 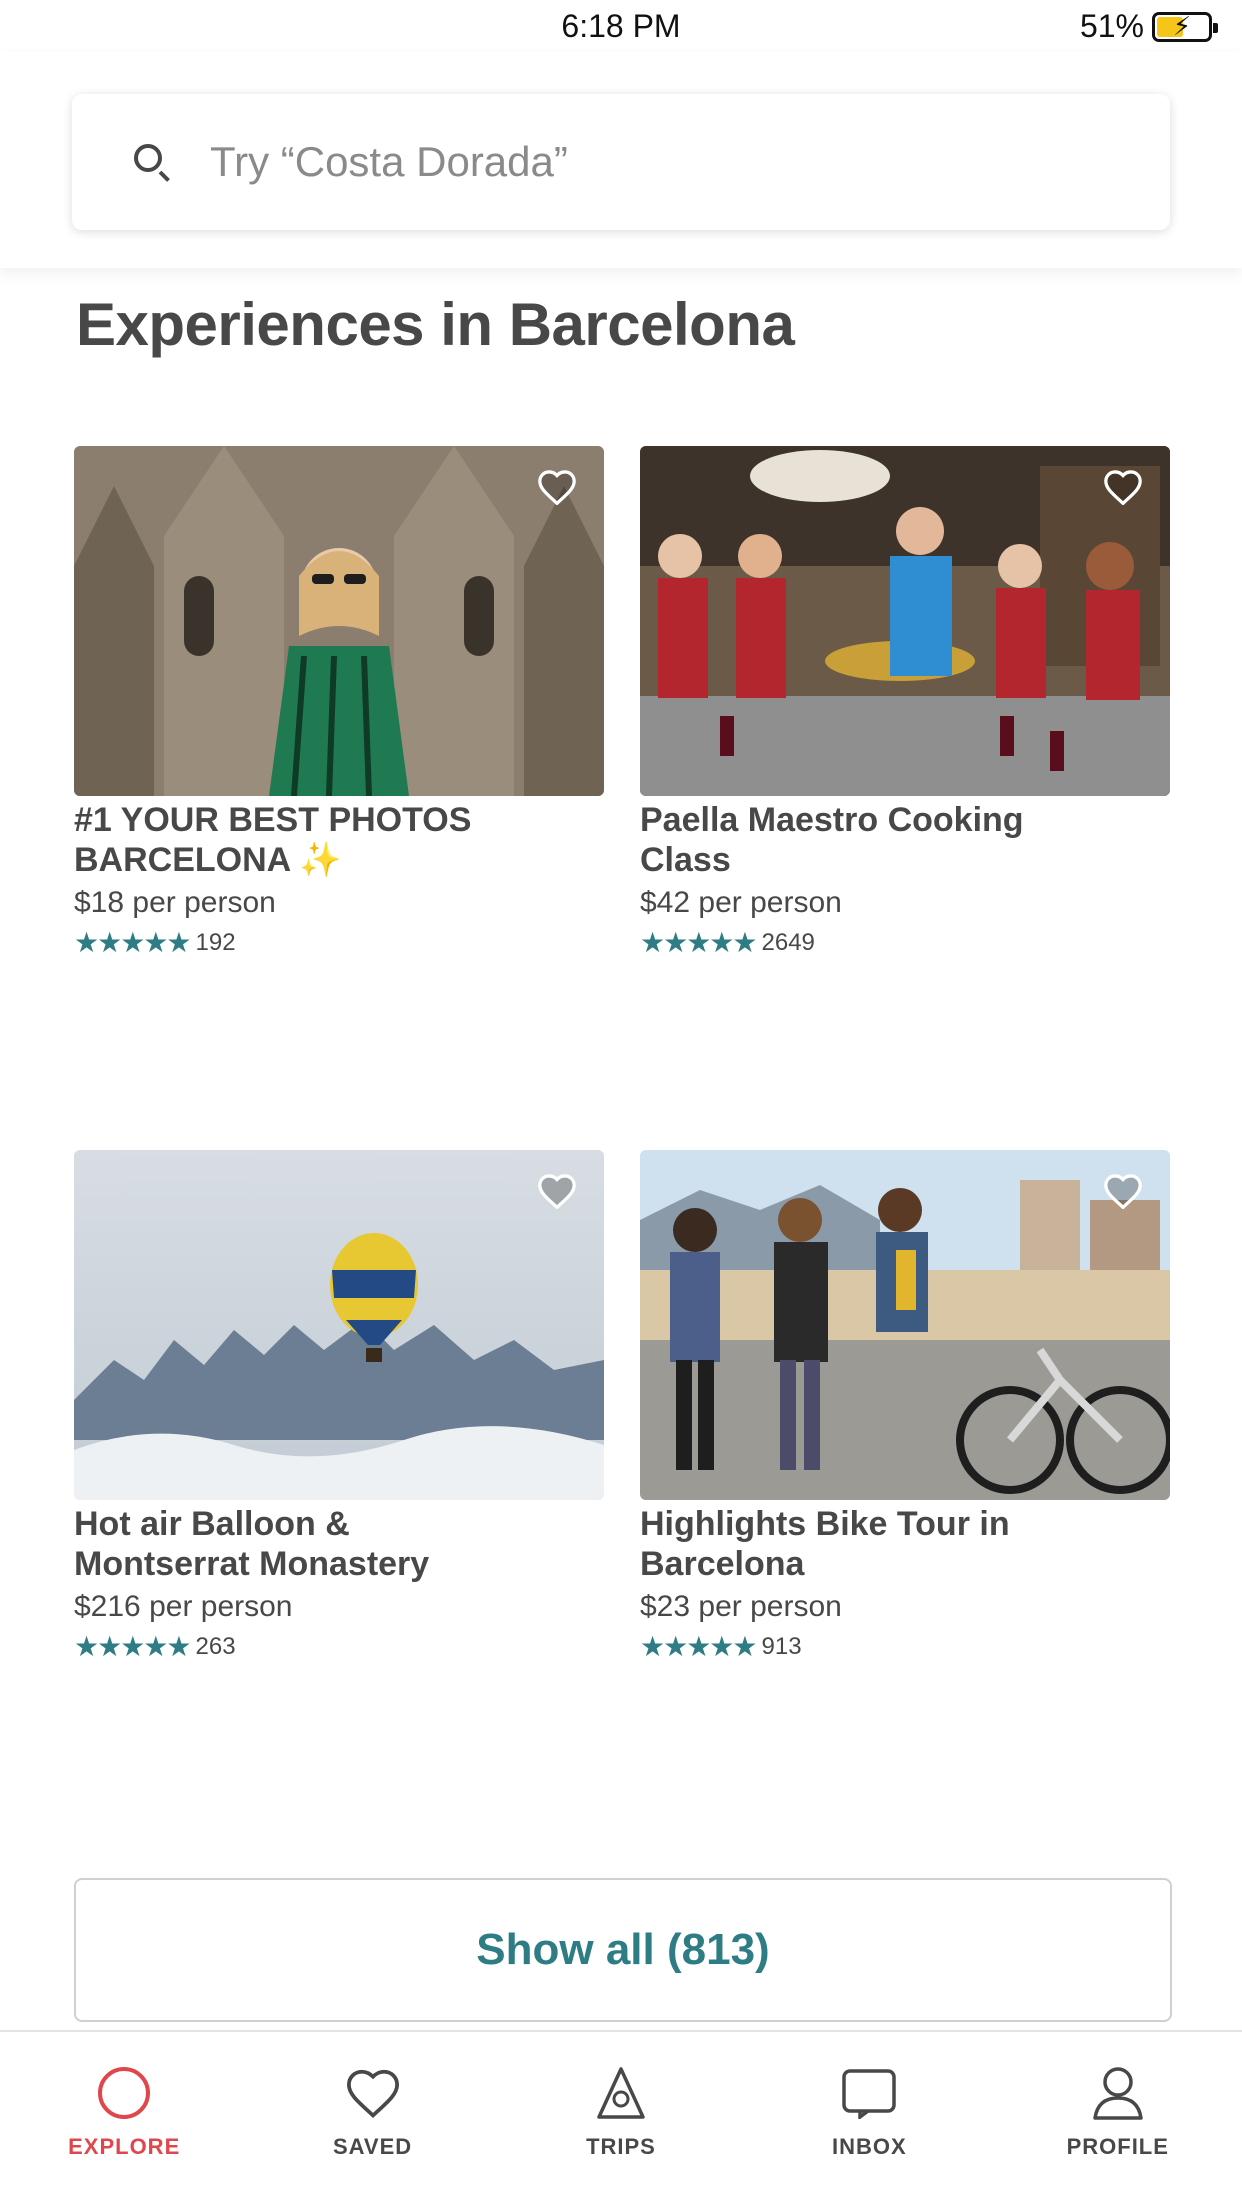 What do you see at coordinates (741, 1606) in the screenshot?
I see `experience-price: $23 per person` at bounding box center [741, 1606].